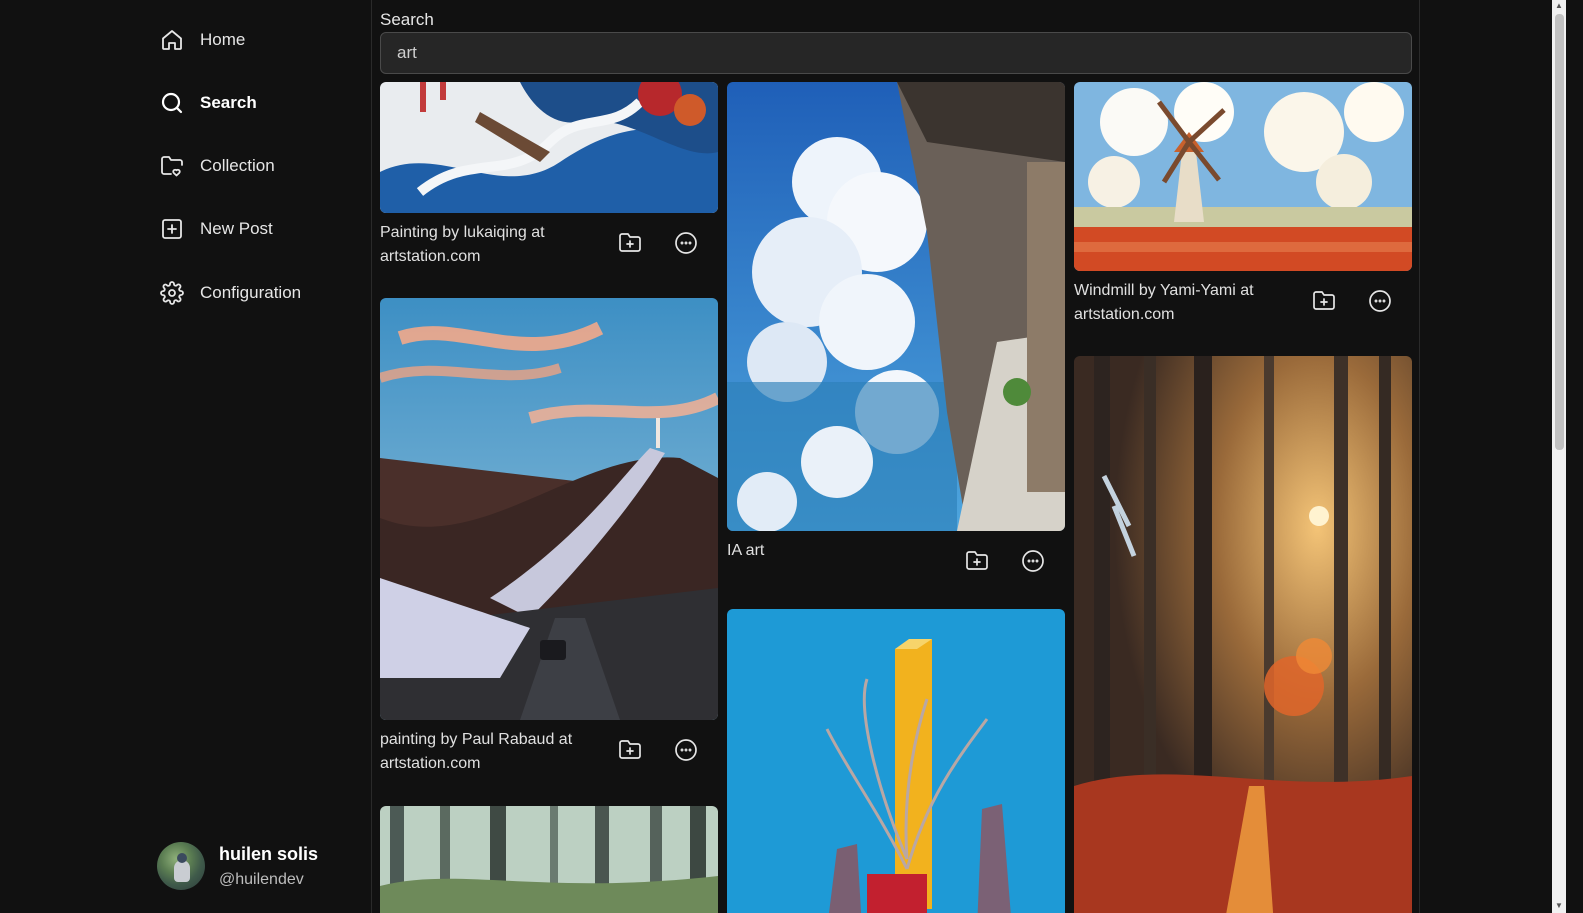 The width and height of the screenshot is (1583, 913). Describe the element at coordinates (172, 293) in the screenshot. I see `gear-icon` at that location.